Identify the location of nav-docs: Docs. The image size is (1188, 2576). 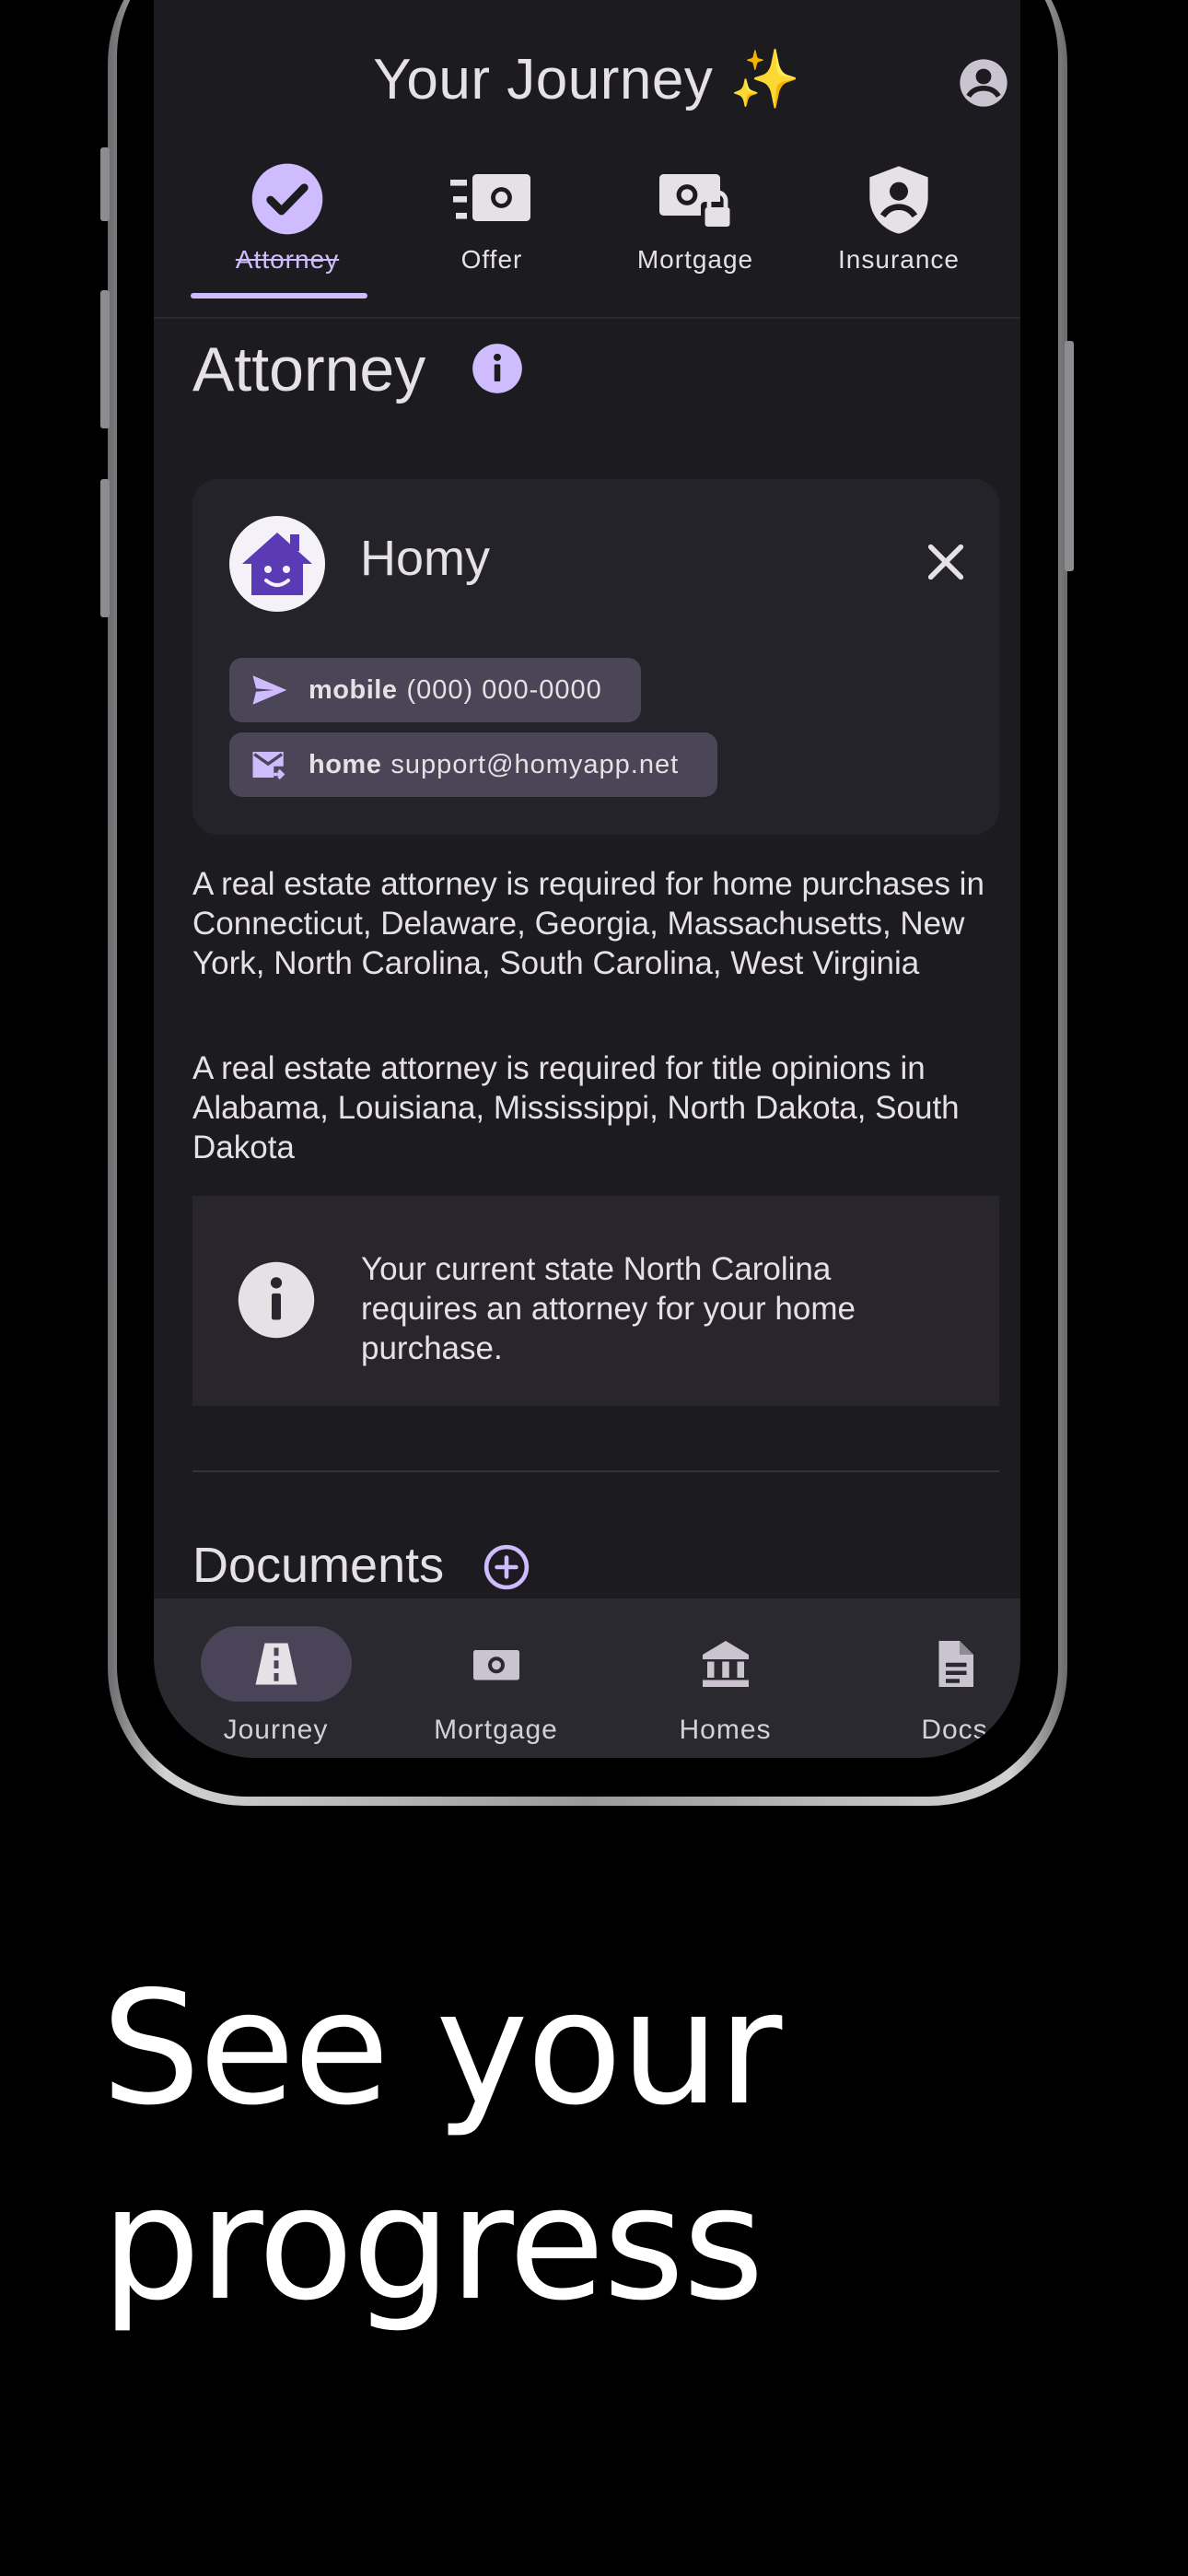
(933, 1678).